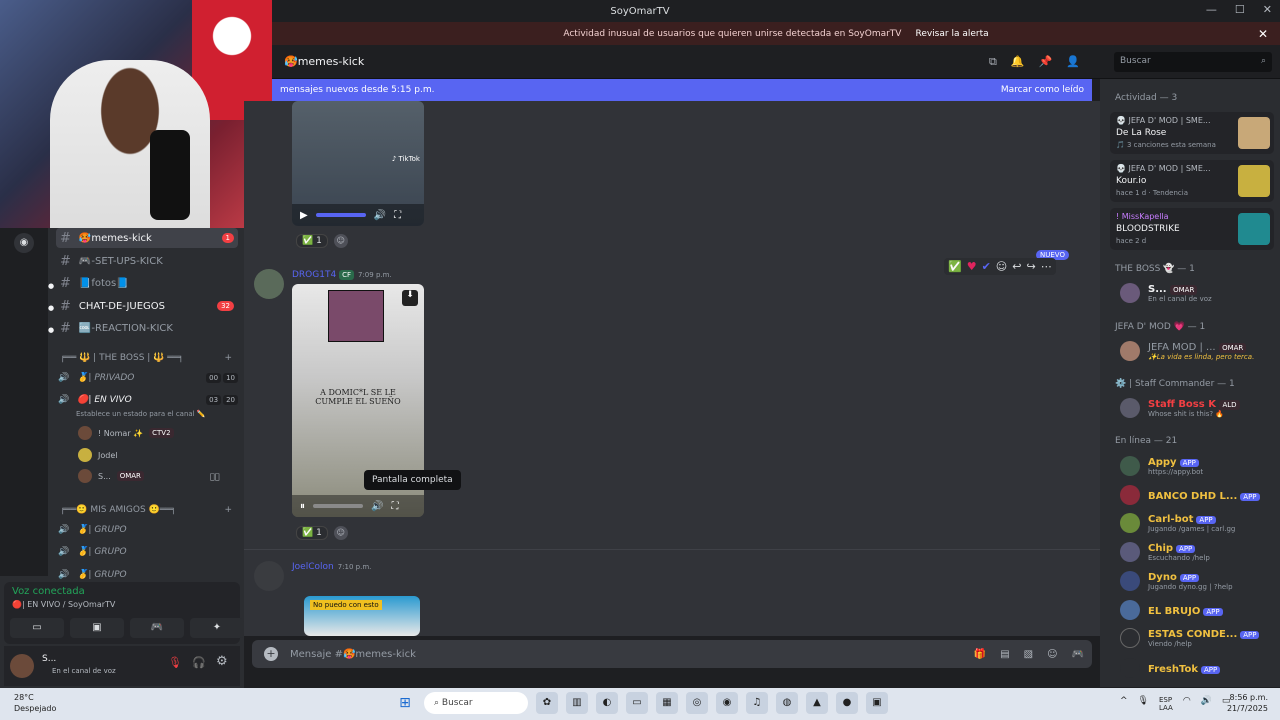 This screenshot has width=1280, height=720. I want to click on gear-icon: ⚙, so click(222, 661).